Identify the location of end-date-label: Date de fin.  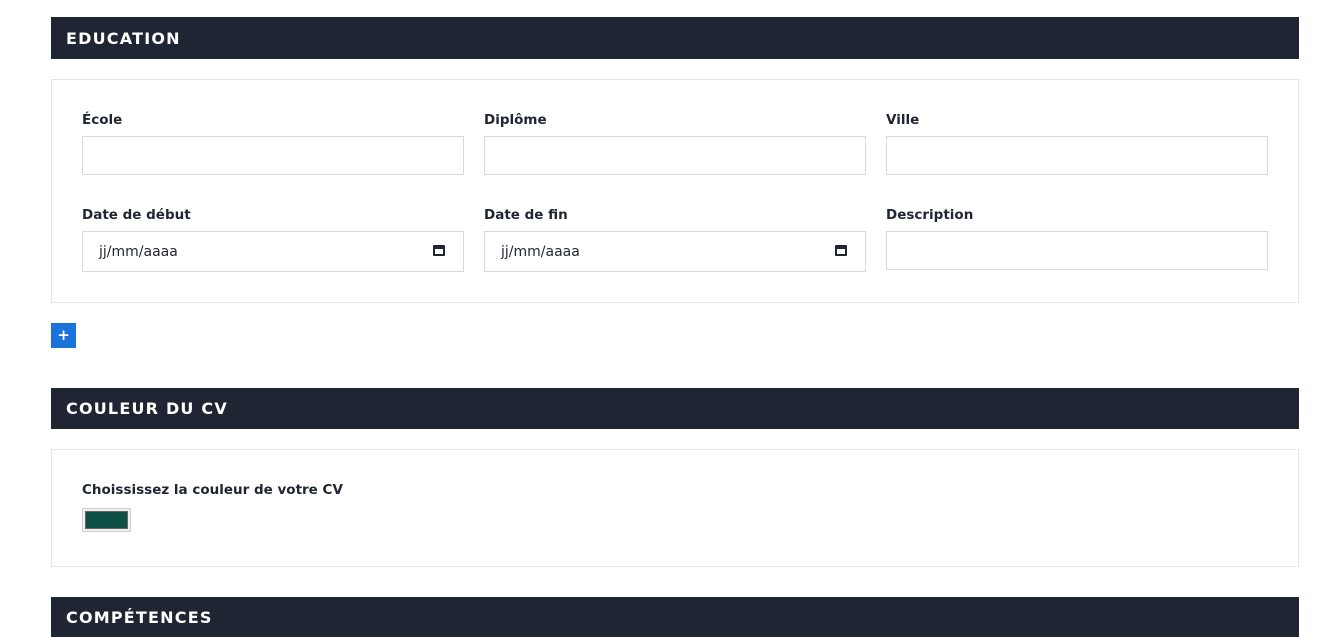
(526, 215).